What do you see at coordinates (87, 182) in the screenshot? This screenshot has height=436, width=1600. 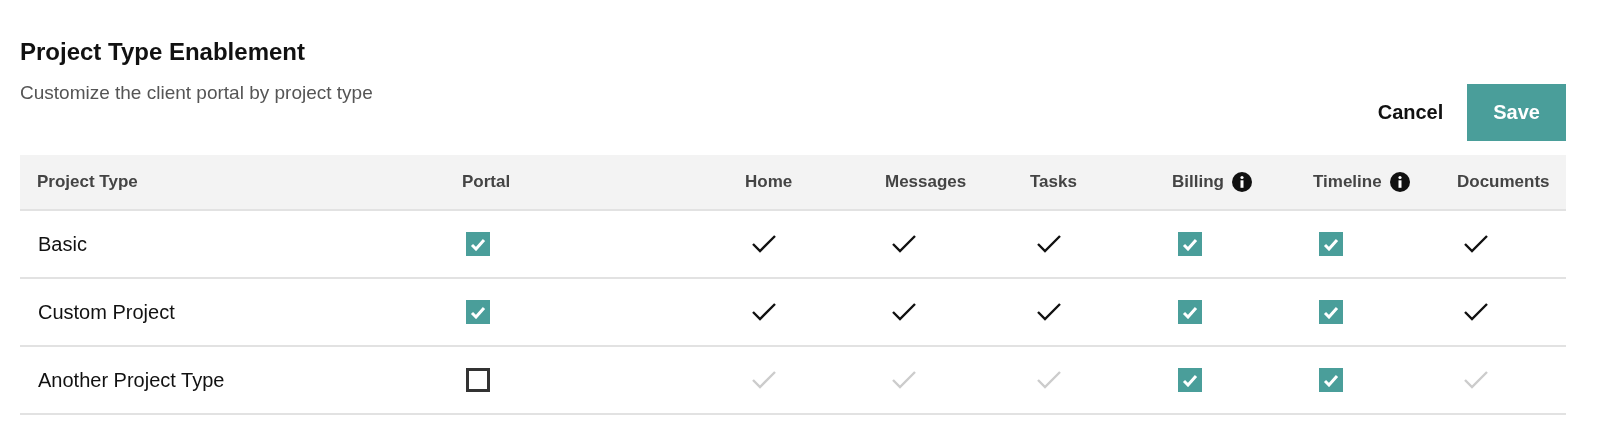 I see `column-label: Project Type` at bounding box center [87, 182].